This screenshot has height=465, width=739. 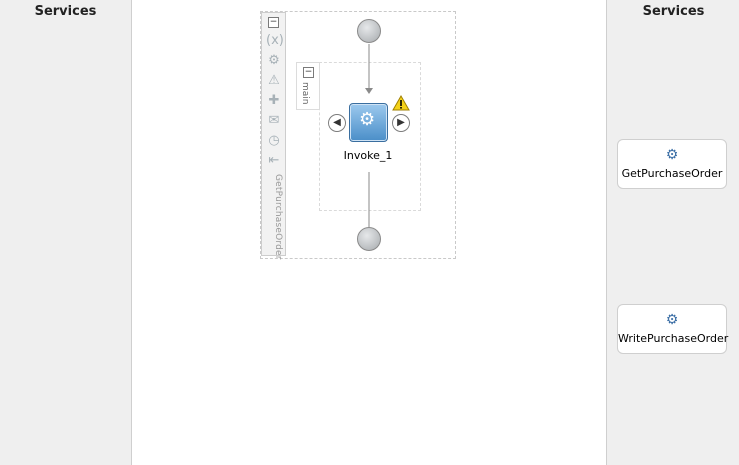 What do you see at coordinates (672, 320) in the screenshot?
I see `service-file-icon: ⚙` at bounding box center [672, 320].